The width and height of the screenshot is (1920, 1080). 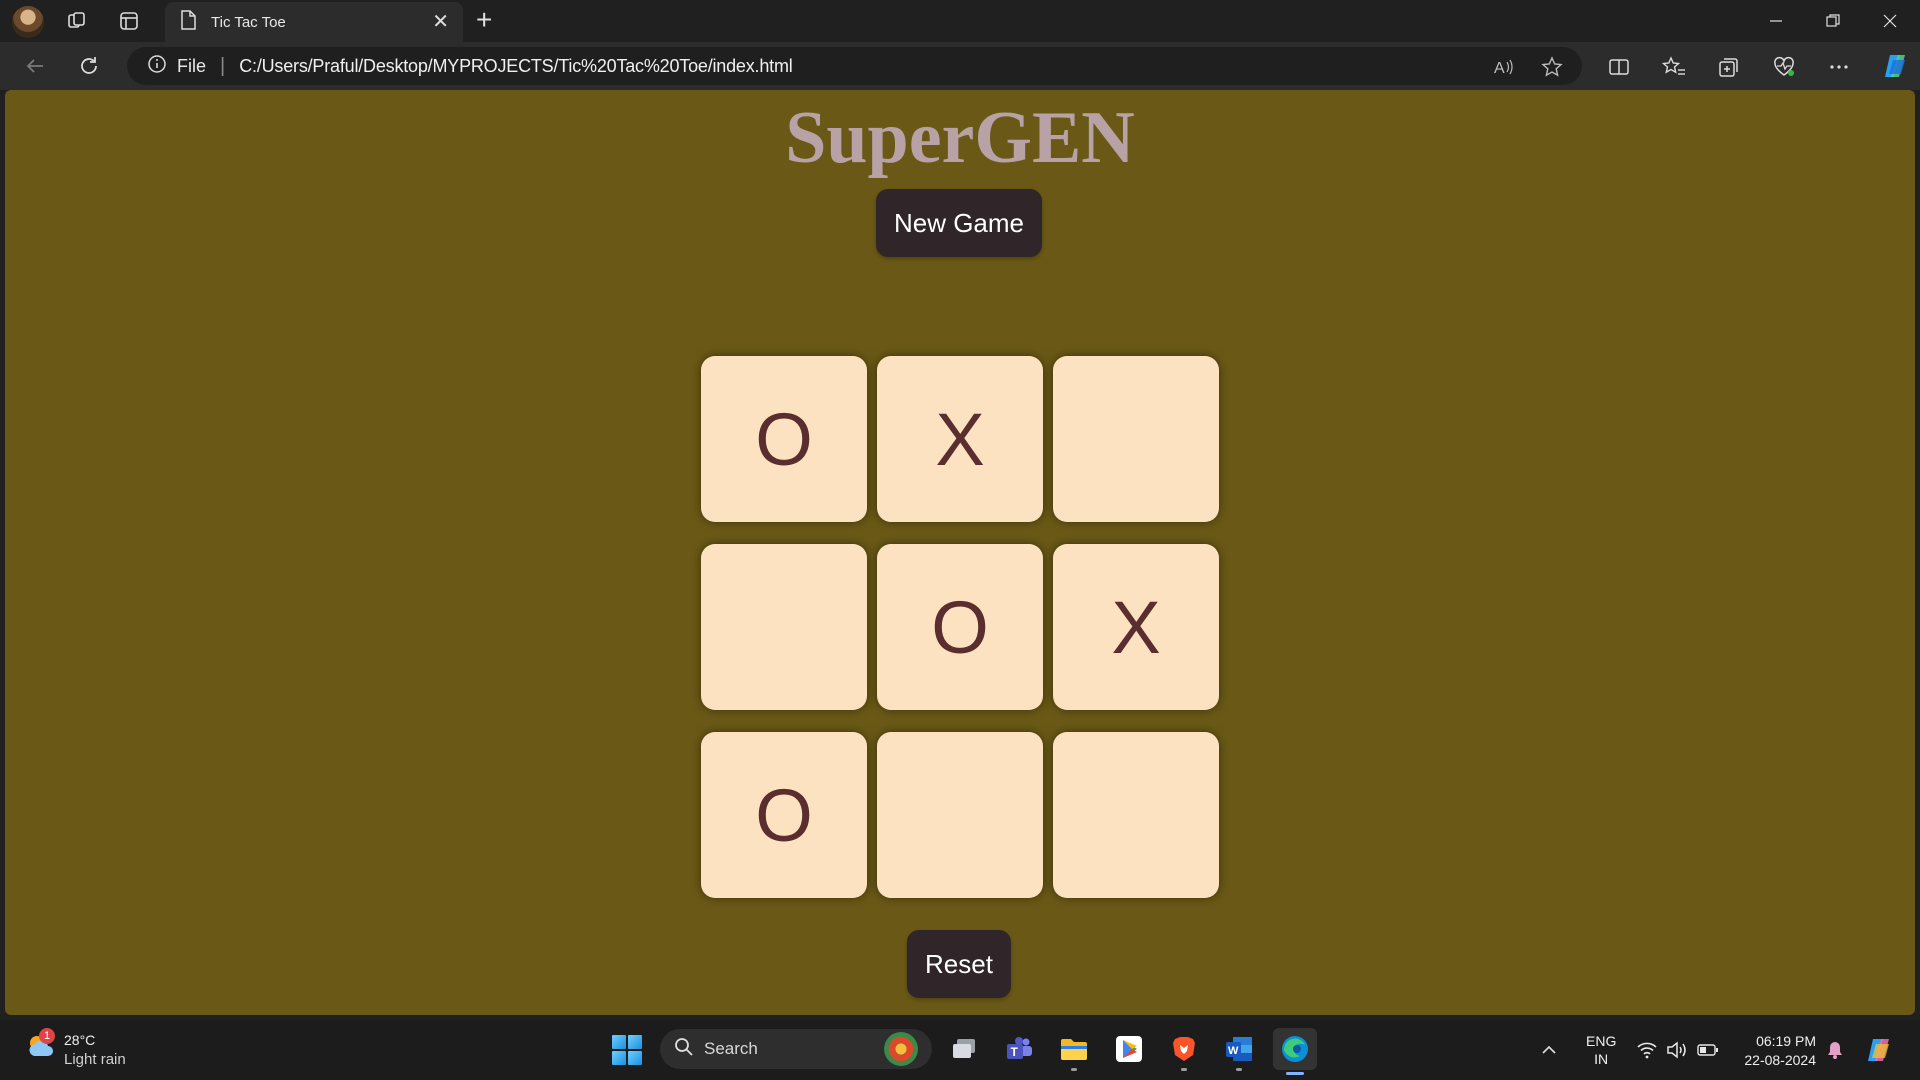 What do you see at coordinates (1129, 1049) in the screenshot?
I see `play-store-icon` at bounding box center [1129, 1049].